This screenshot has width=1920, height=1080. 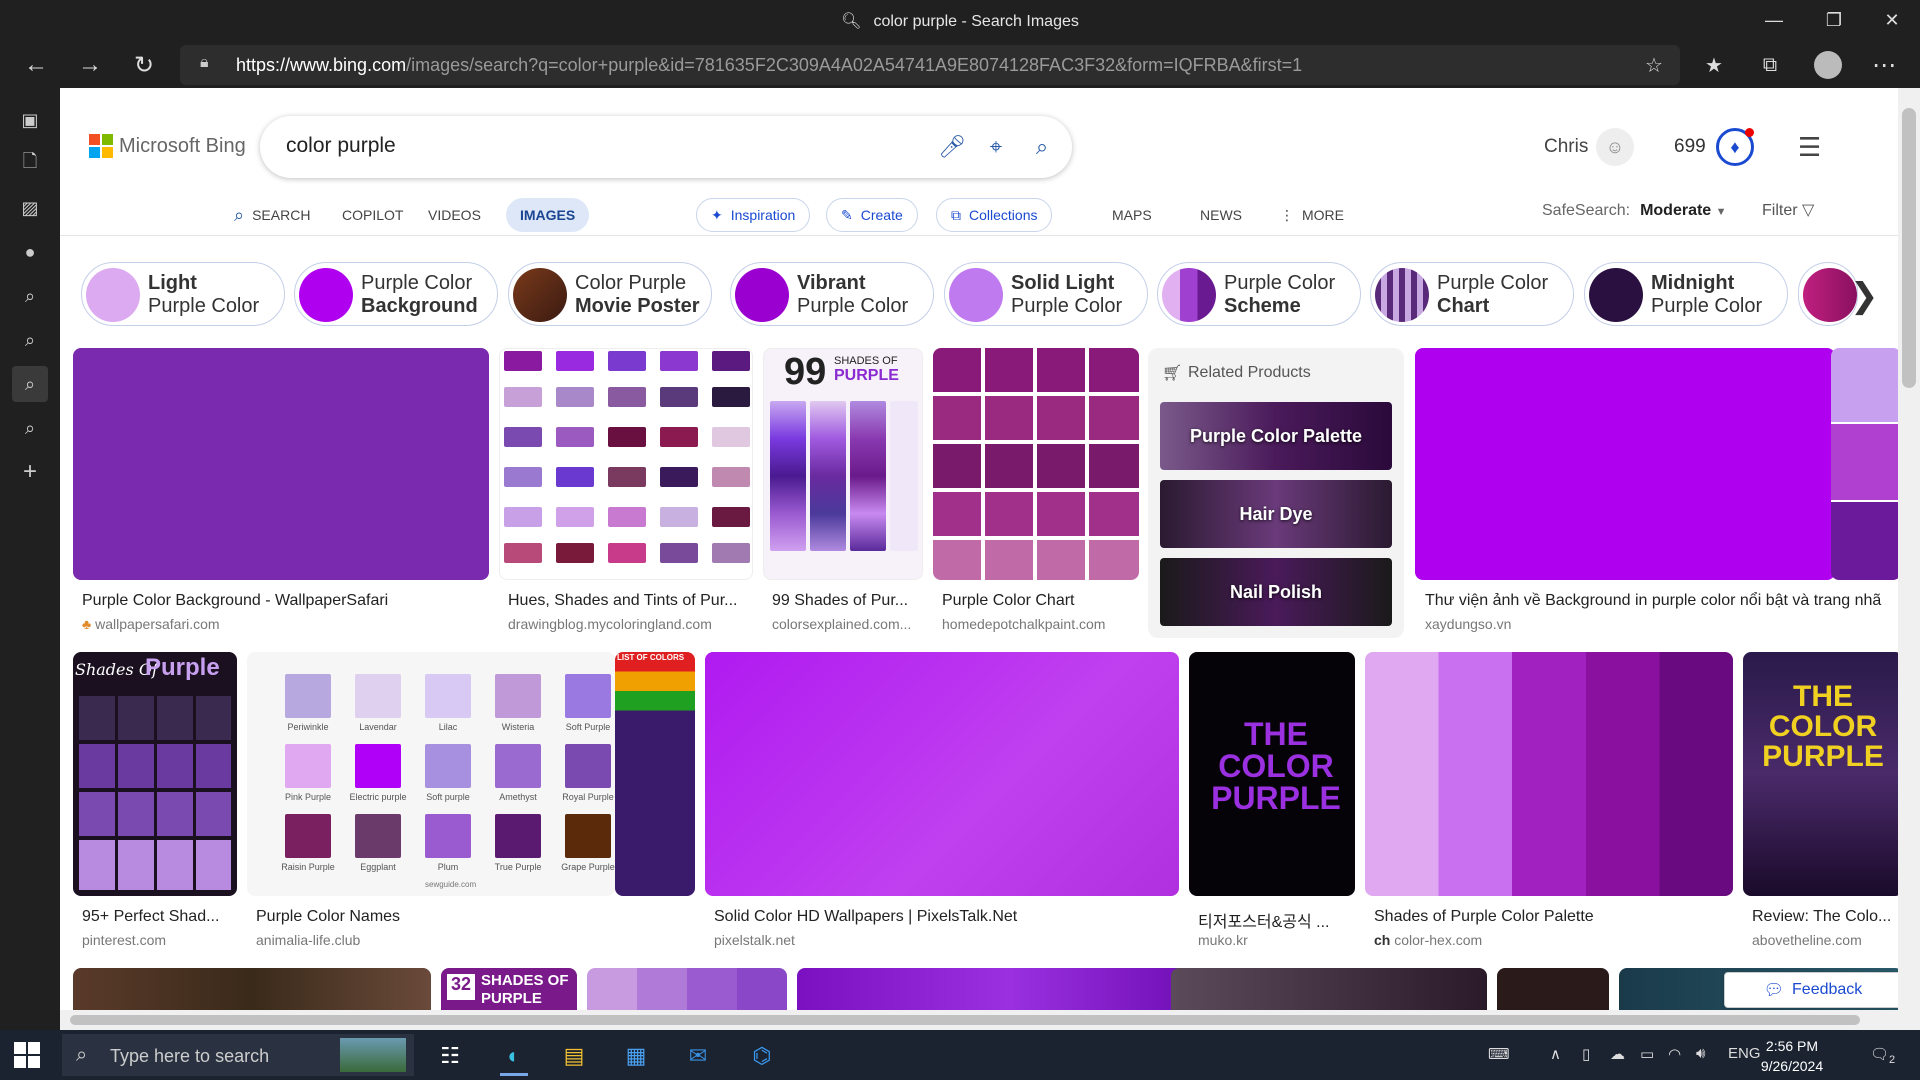 What do you see at coordinates (655, 774) in the screenshot?
I see `result-image: LIST OF COLORS` at bounding box center [655, 774].